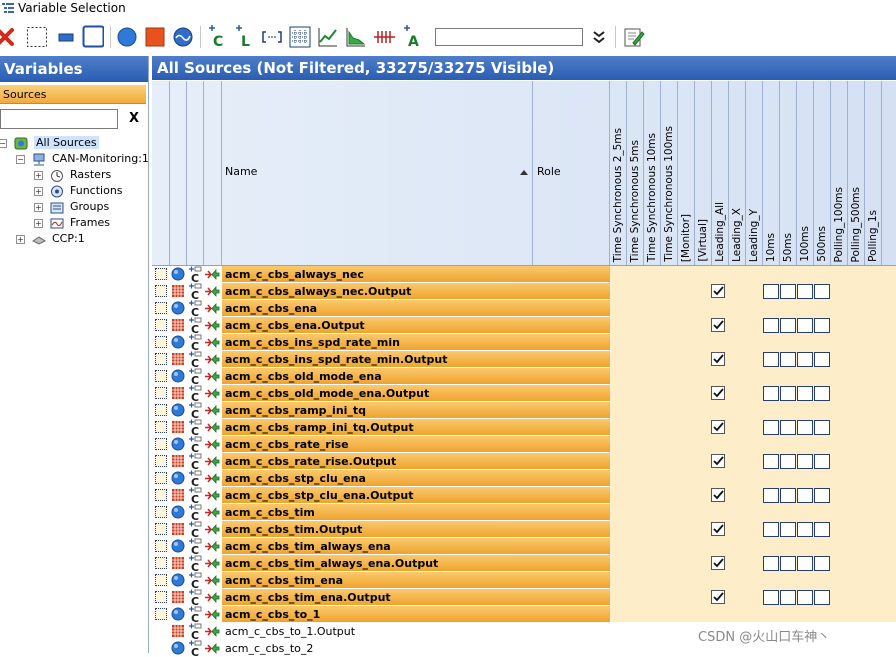 The width and height of the screenshot is (896, 657). What do you see at coordinates (178, 173) in the screenshot?
I see `column-header-type` at bounding box center [178, 173].